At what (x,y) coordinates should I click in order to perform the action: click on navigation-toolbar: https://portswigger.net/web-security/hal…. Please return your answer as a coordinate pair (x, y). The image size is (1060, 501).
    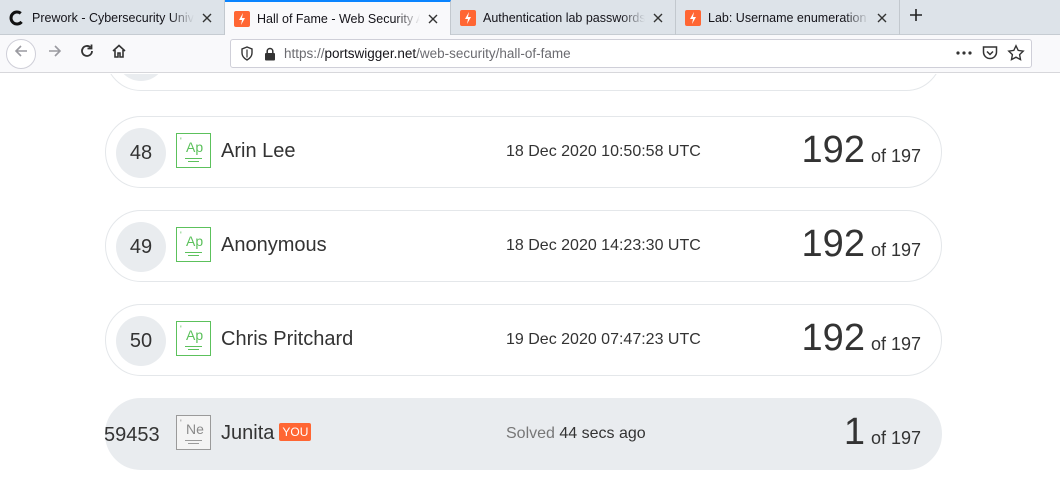
    Looking at the image, I should click on (530, 54).